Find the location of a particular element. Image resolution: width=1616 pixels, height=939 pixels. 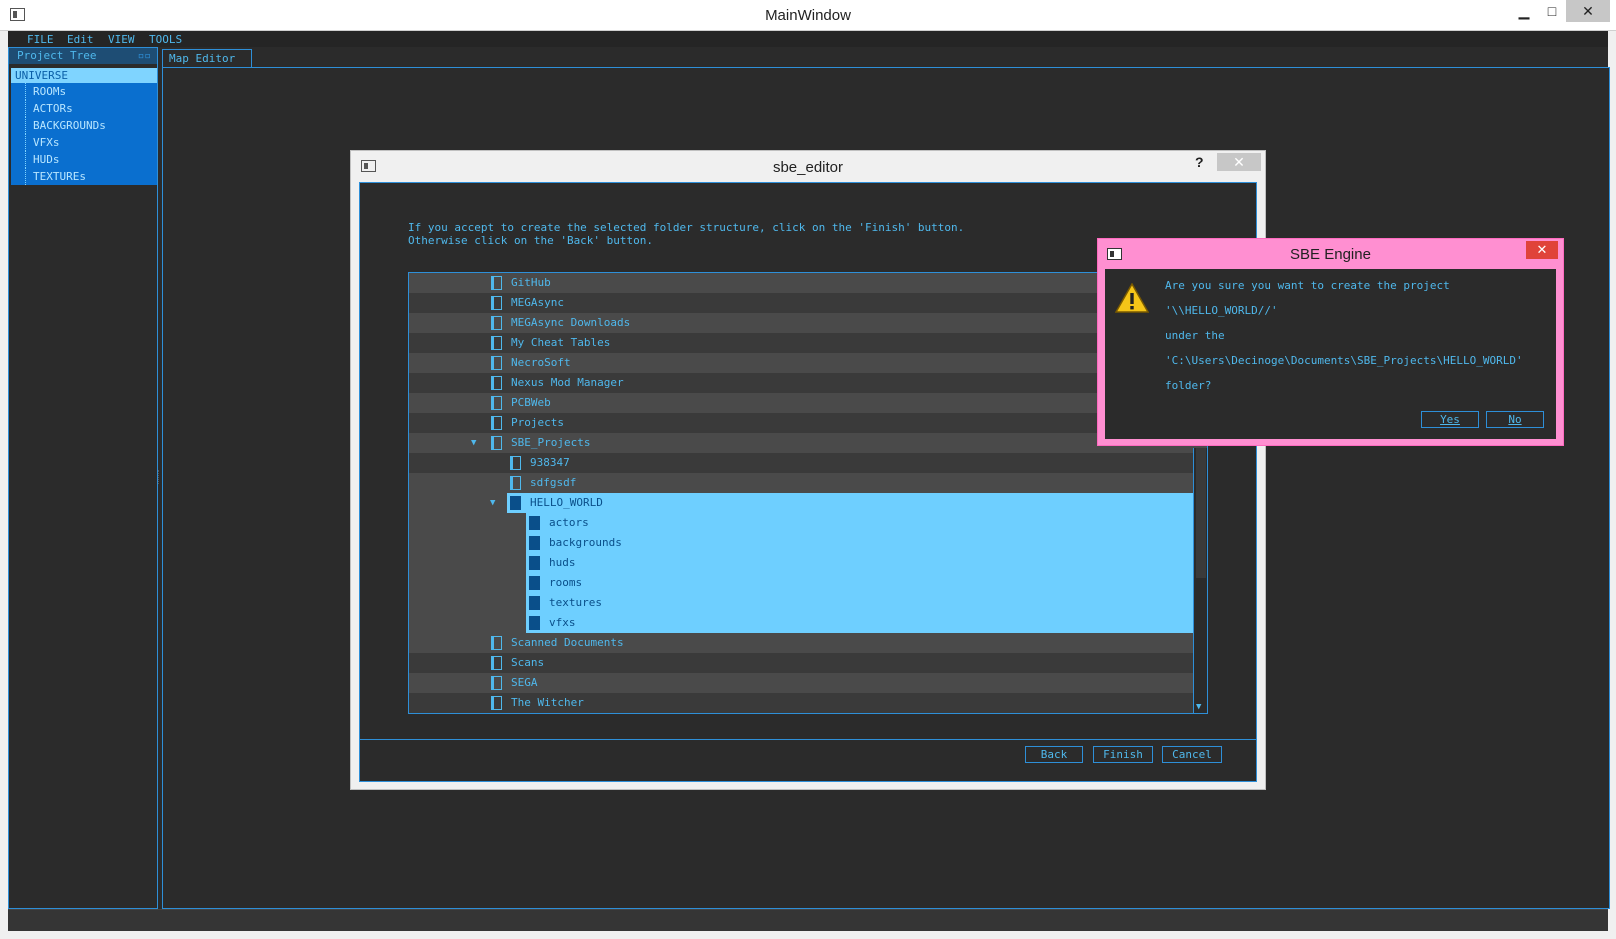

tab-map-editor: Map Editor is located at coordinates (207, 58).